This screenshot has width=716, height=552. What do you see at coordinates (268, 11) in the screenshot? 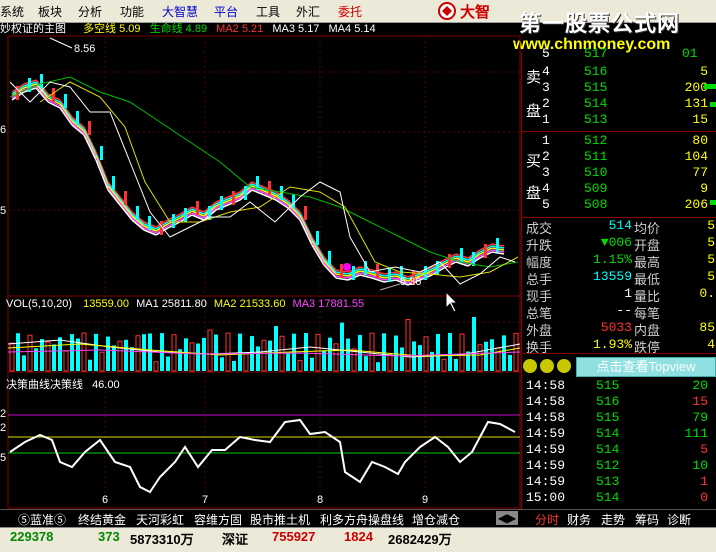
I see `menu-tools: 工具` at bounding box center [268, 11].